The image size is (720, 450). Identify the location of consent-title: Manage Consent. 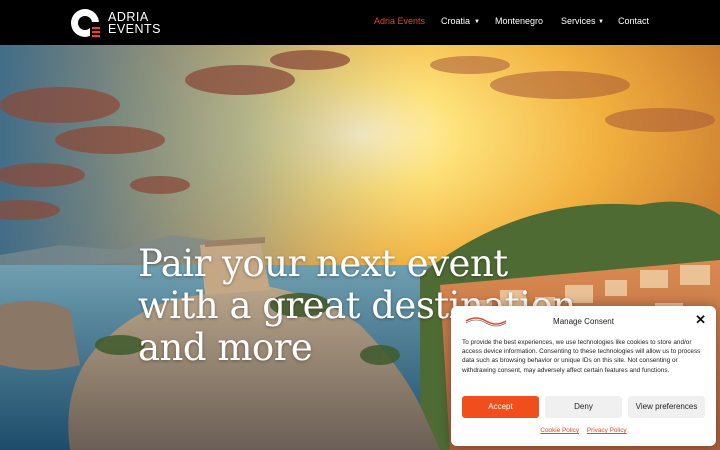
(583, 321).